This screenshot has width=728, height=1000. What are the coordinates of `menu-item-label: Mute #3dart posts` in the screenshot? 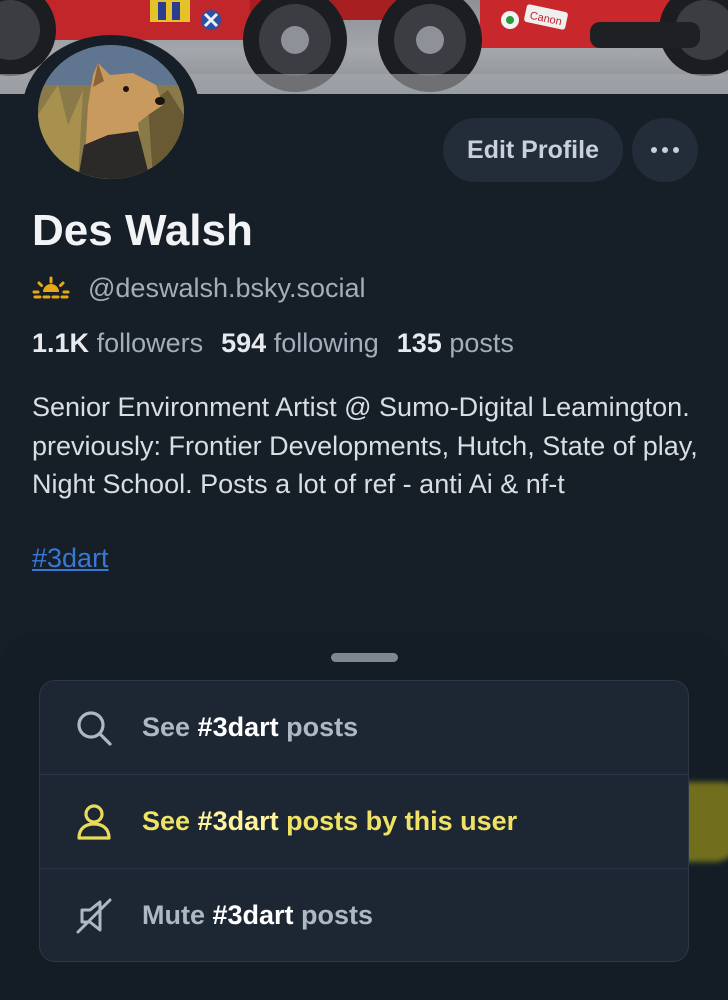 It's located at (258, 915).